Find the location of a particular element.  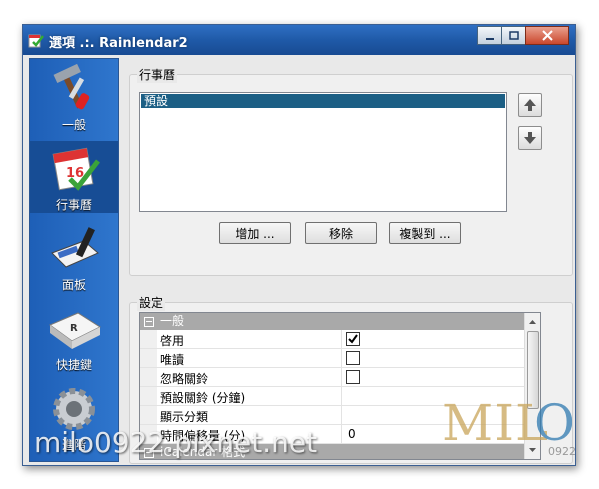

property-name: 唯讀 is located at coordinates (172, 360).